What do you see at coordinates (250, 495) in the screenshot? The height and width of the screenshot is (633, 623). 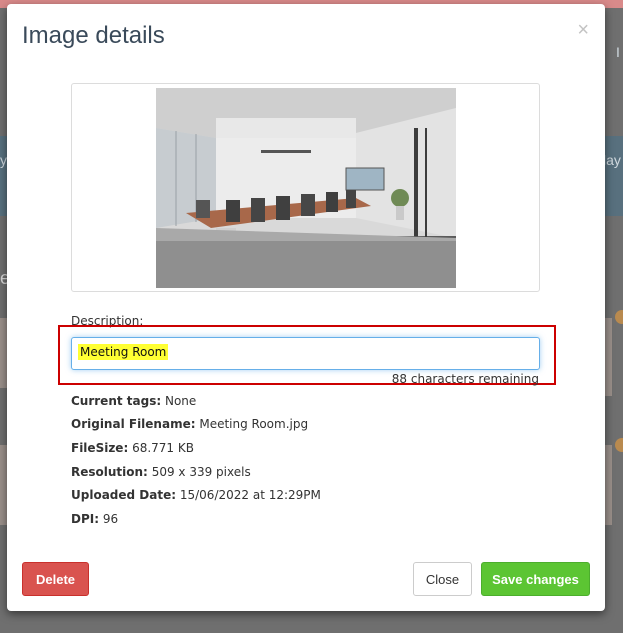 I see `info-value: 15/06/2022 at 12:29PM` at bounding box center [250, 495].